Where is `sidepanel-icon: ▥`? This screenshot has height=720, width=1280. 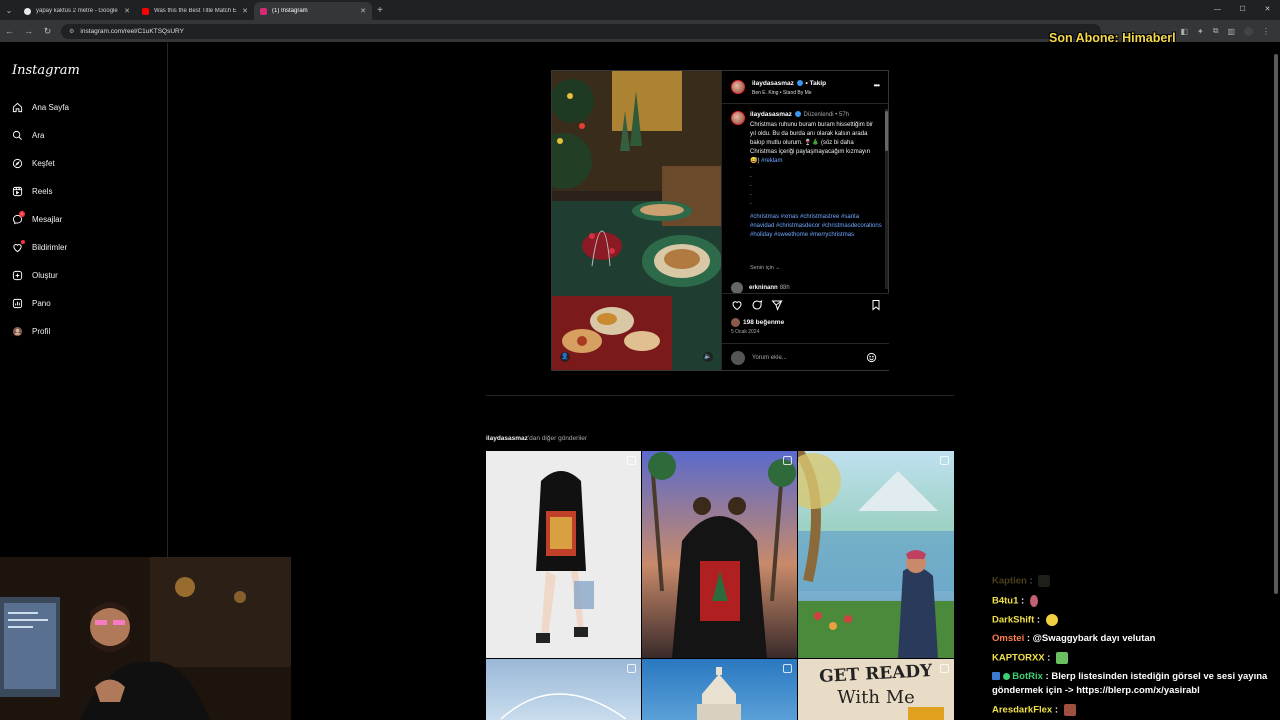
sidepanel-icon: ▥ is located at coordinates (1231, 31).